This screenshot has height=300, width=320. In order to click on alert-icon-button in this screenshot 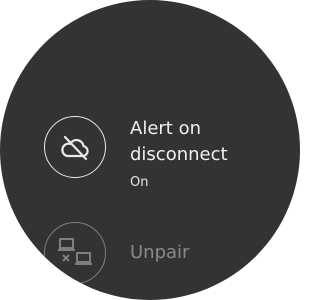, I will do `click(75, 147)`.